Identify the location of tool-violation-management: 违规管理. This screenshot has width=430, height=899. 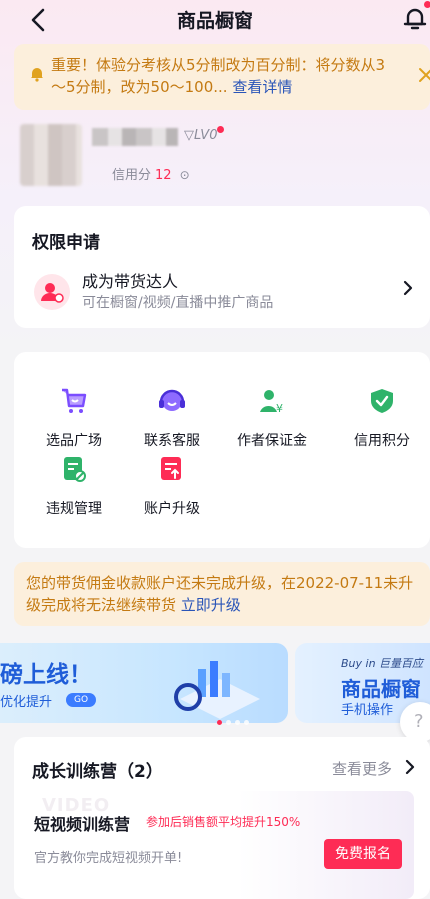
(74, 486).